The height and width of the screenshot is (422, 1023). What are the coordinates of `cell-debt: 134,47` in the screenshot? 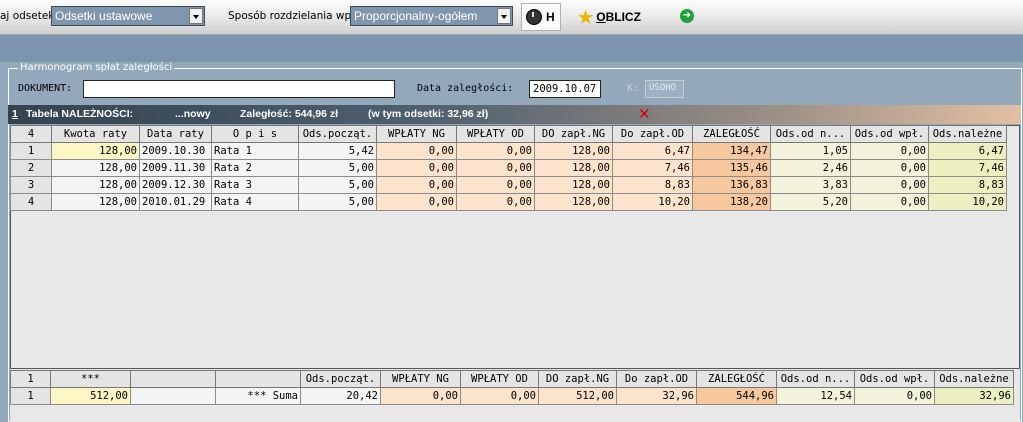 It's located at (731, 151).